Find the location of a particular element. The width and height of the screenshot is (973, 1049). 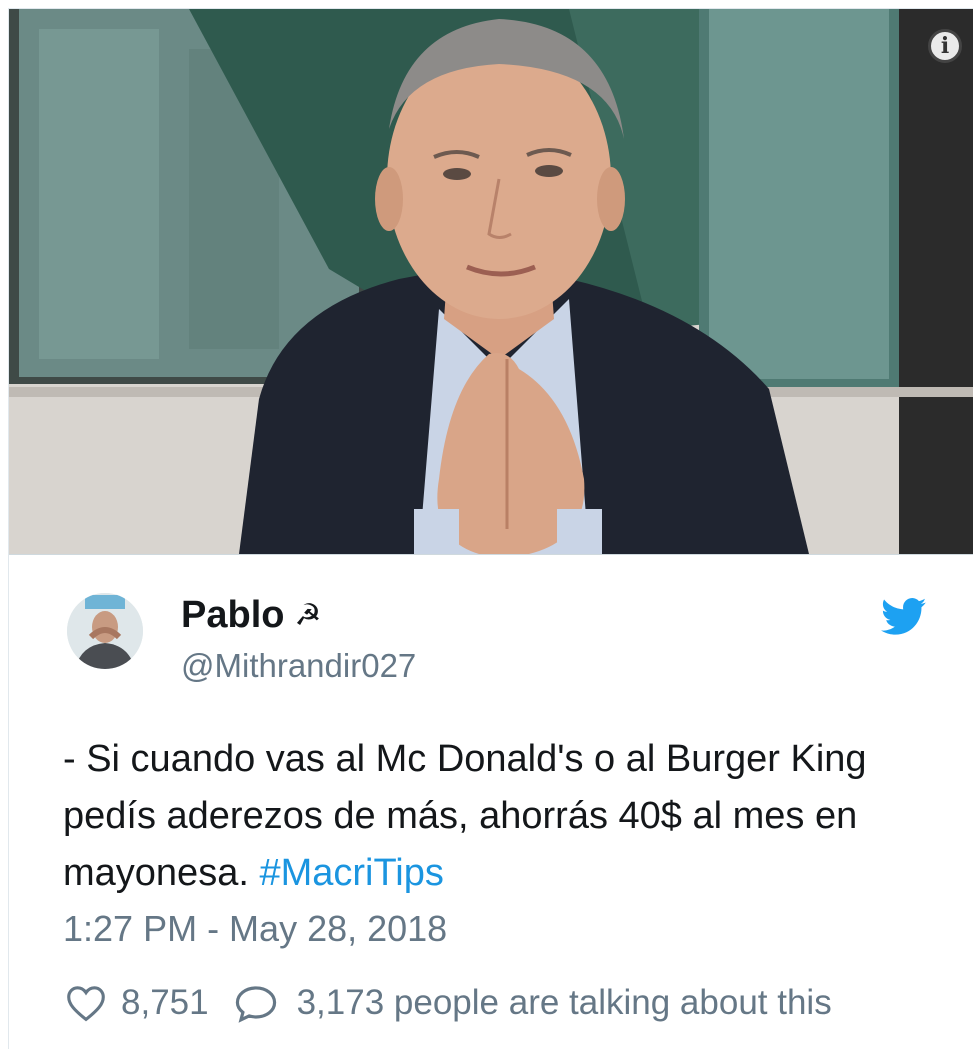

tweet-timestamp: 1:27 PM - May 28, 2018 is located at coordinates (255, 929).